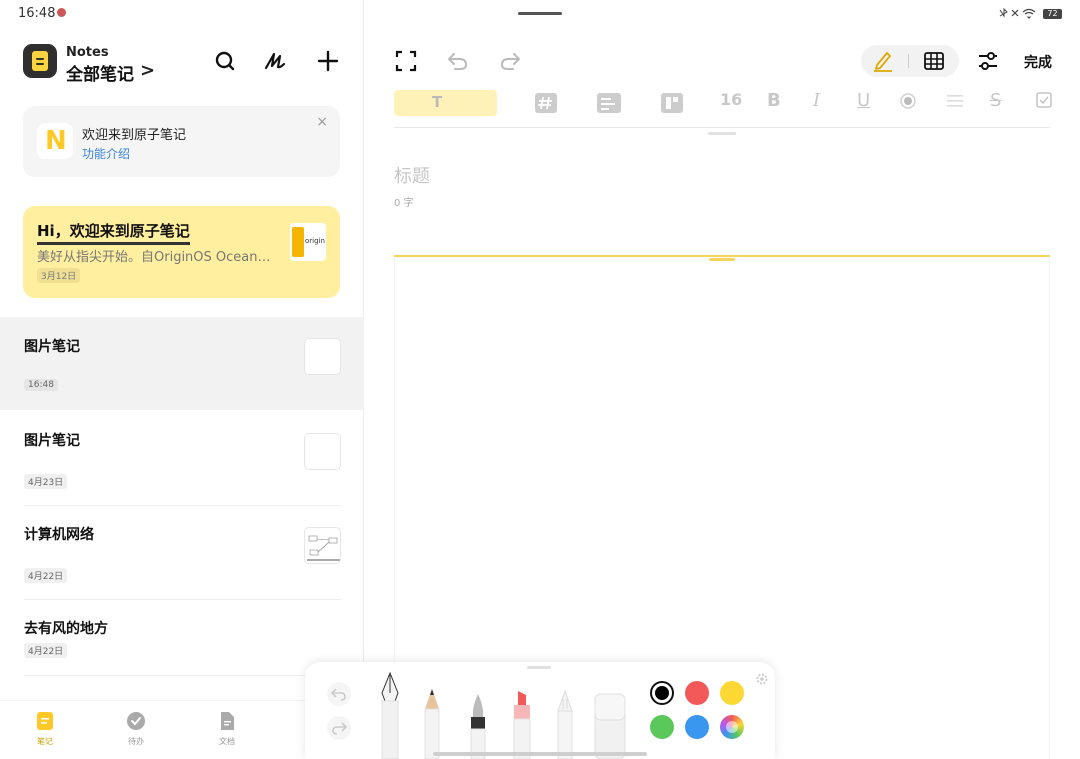 The width and height of the screenshot is (1080, 759). I want to click on highlighter-icon, so click(522, 724).